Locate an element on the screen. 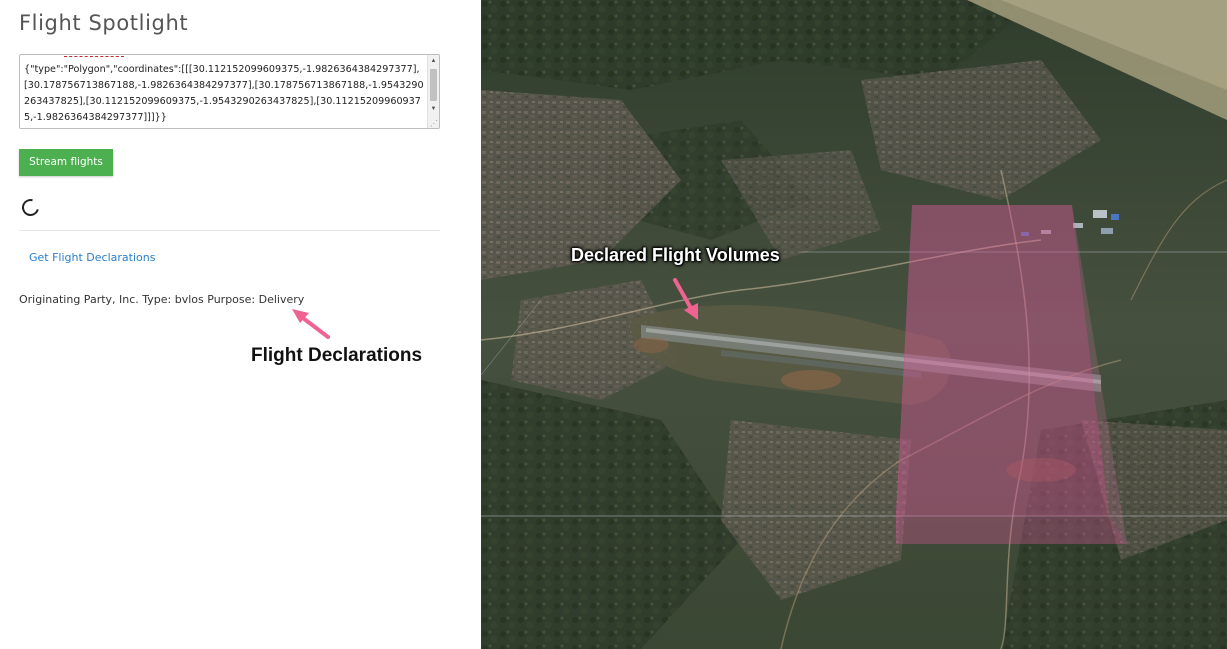 This screenshot has height=649, width=1227. stream-flights-button: Stream flights is located at coordinates (66, 162).